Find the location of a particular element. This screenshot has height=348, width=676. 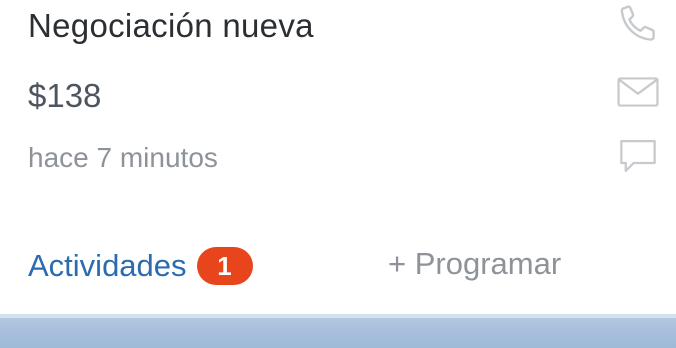

activities-count-badge: 1 is located at coordinates (224, 266).